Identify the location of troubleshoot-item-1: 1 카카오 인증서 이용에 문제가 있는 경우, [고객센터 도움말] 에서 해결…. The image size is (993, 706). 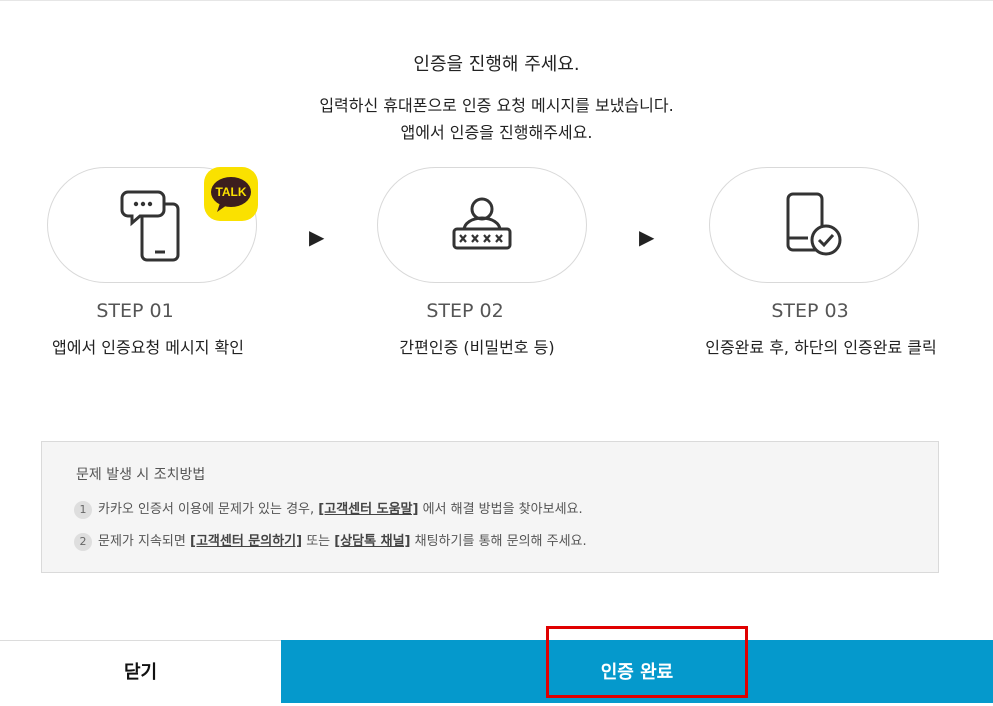
(328, 508).